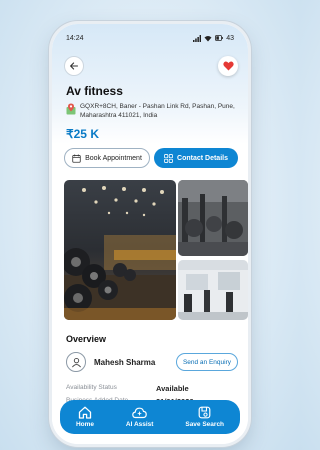 Image resolution: width=320 pixels, height=450 pixels. I want to click on detail-row: Availability Status Available, so click(152, 388).